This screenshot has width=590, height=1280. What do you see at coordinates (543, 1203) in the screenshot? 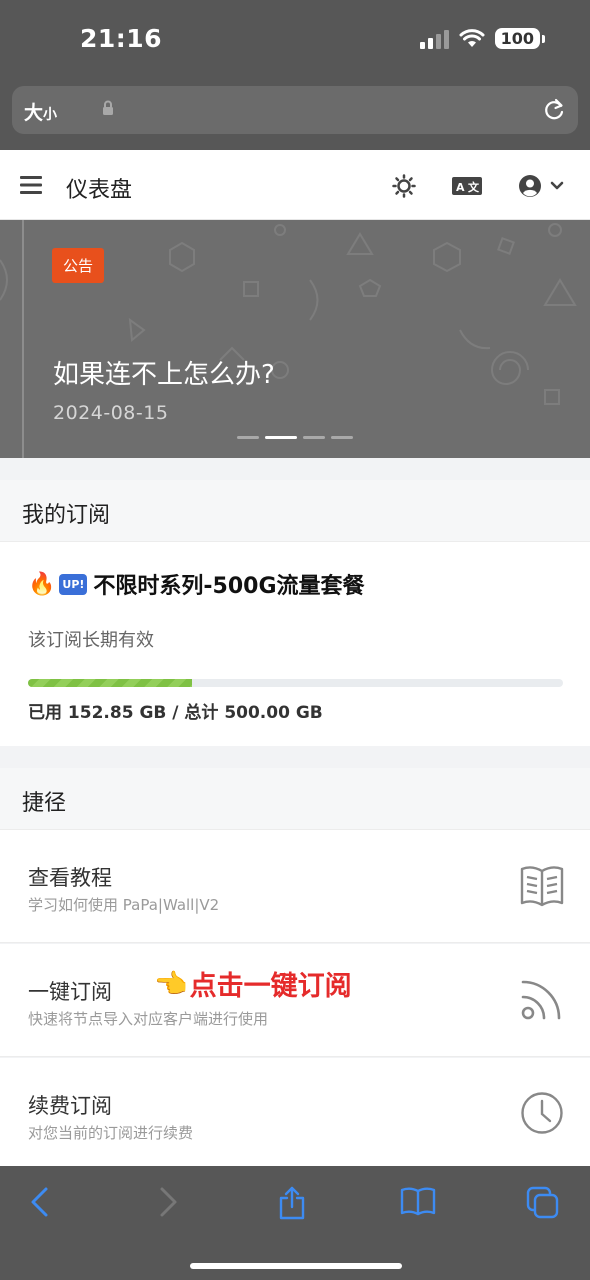
I see `tabs-icon` at bounding box center [543, 1203].